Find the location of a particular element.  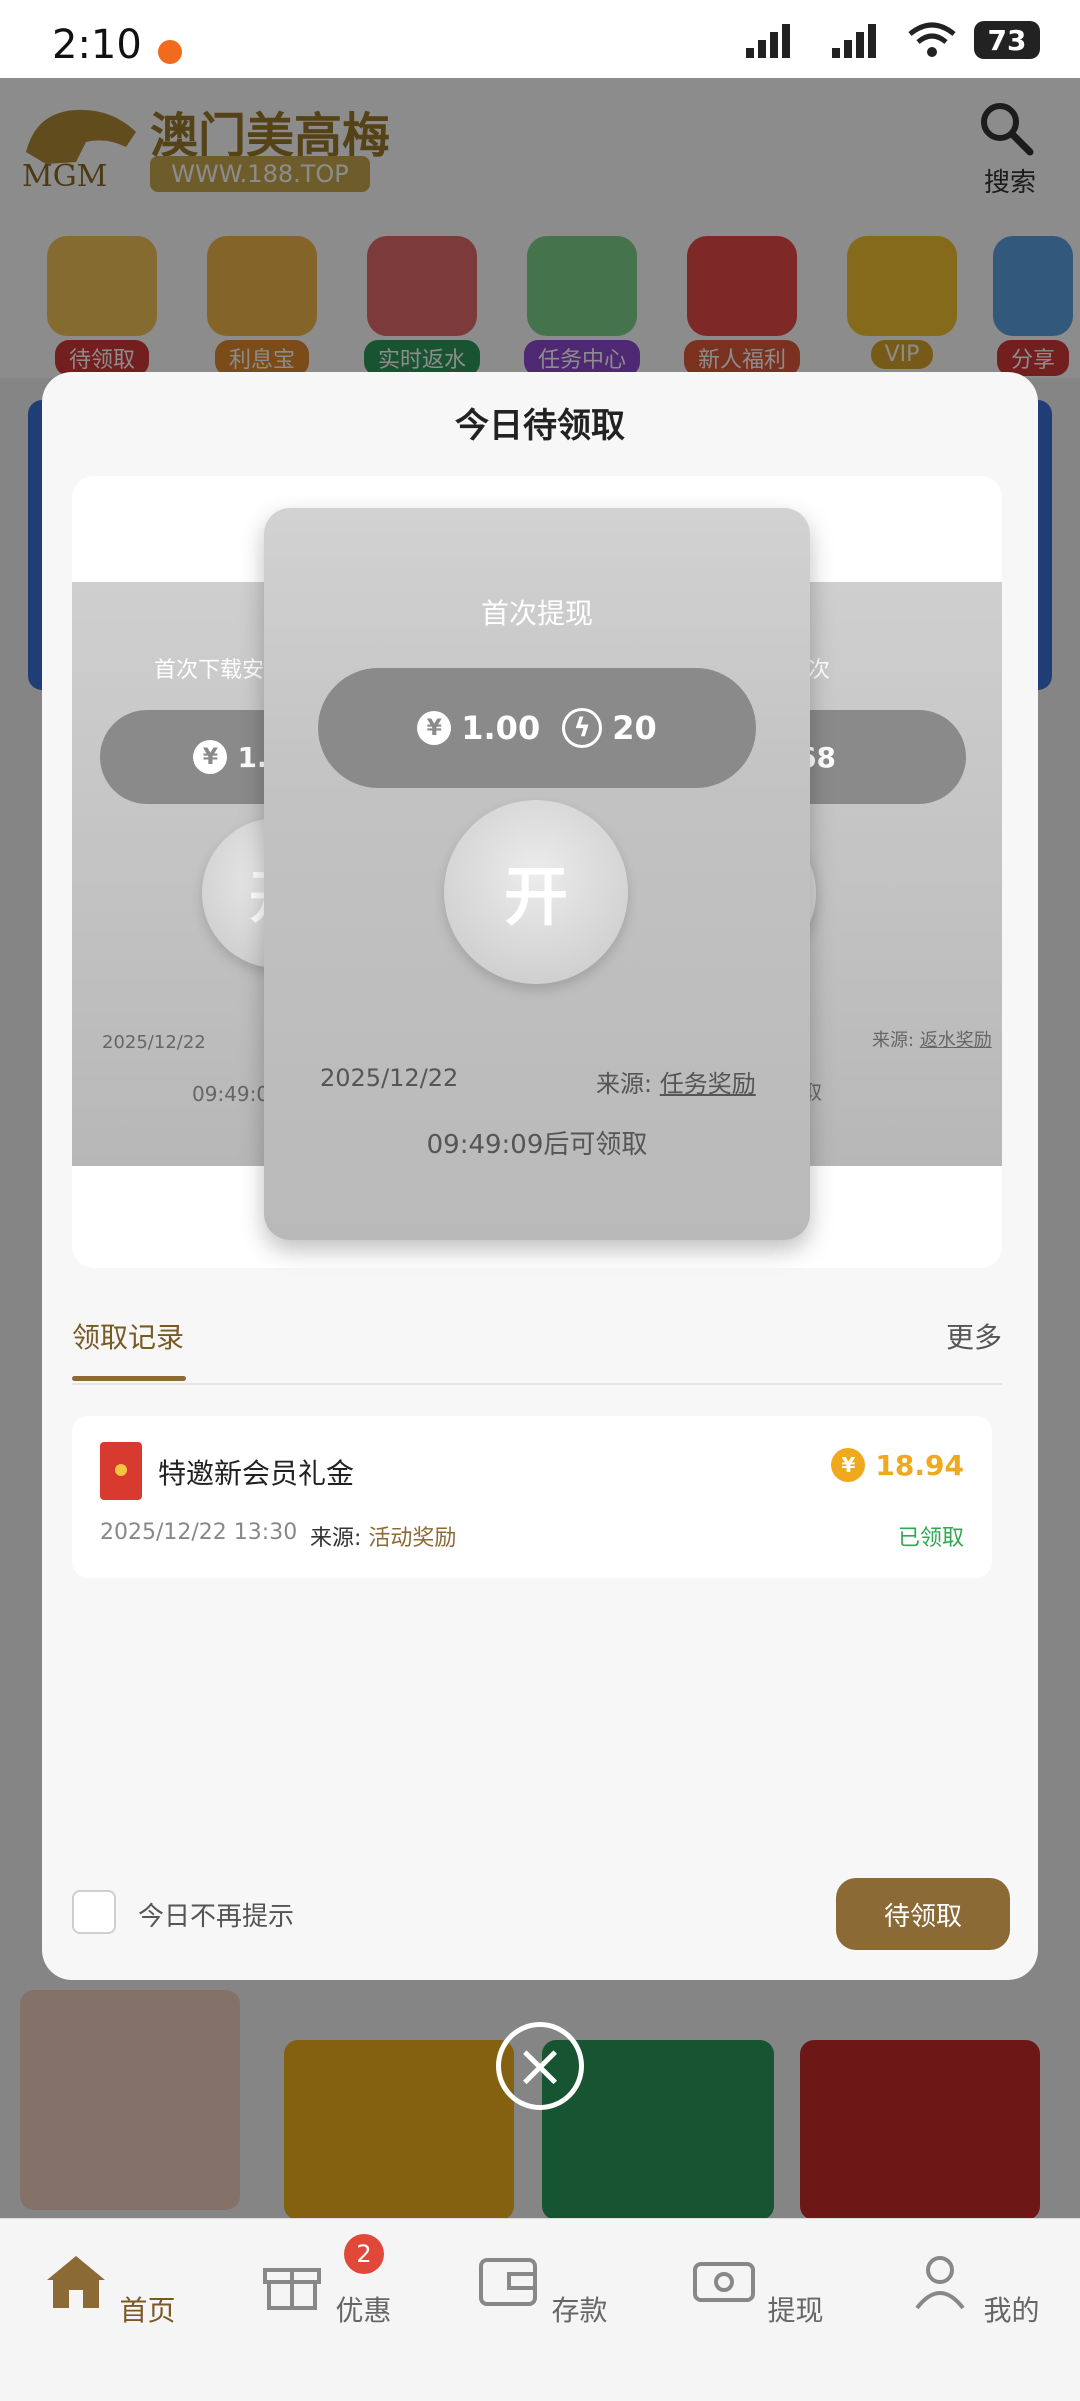

status-icons: 73 is located at coordinates (892, 40).